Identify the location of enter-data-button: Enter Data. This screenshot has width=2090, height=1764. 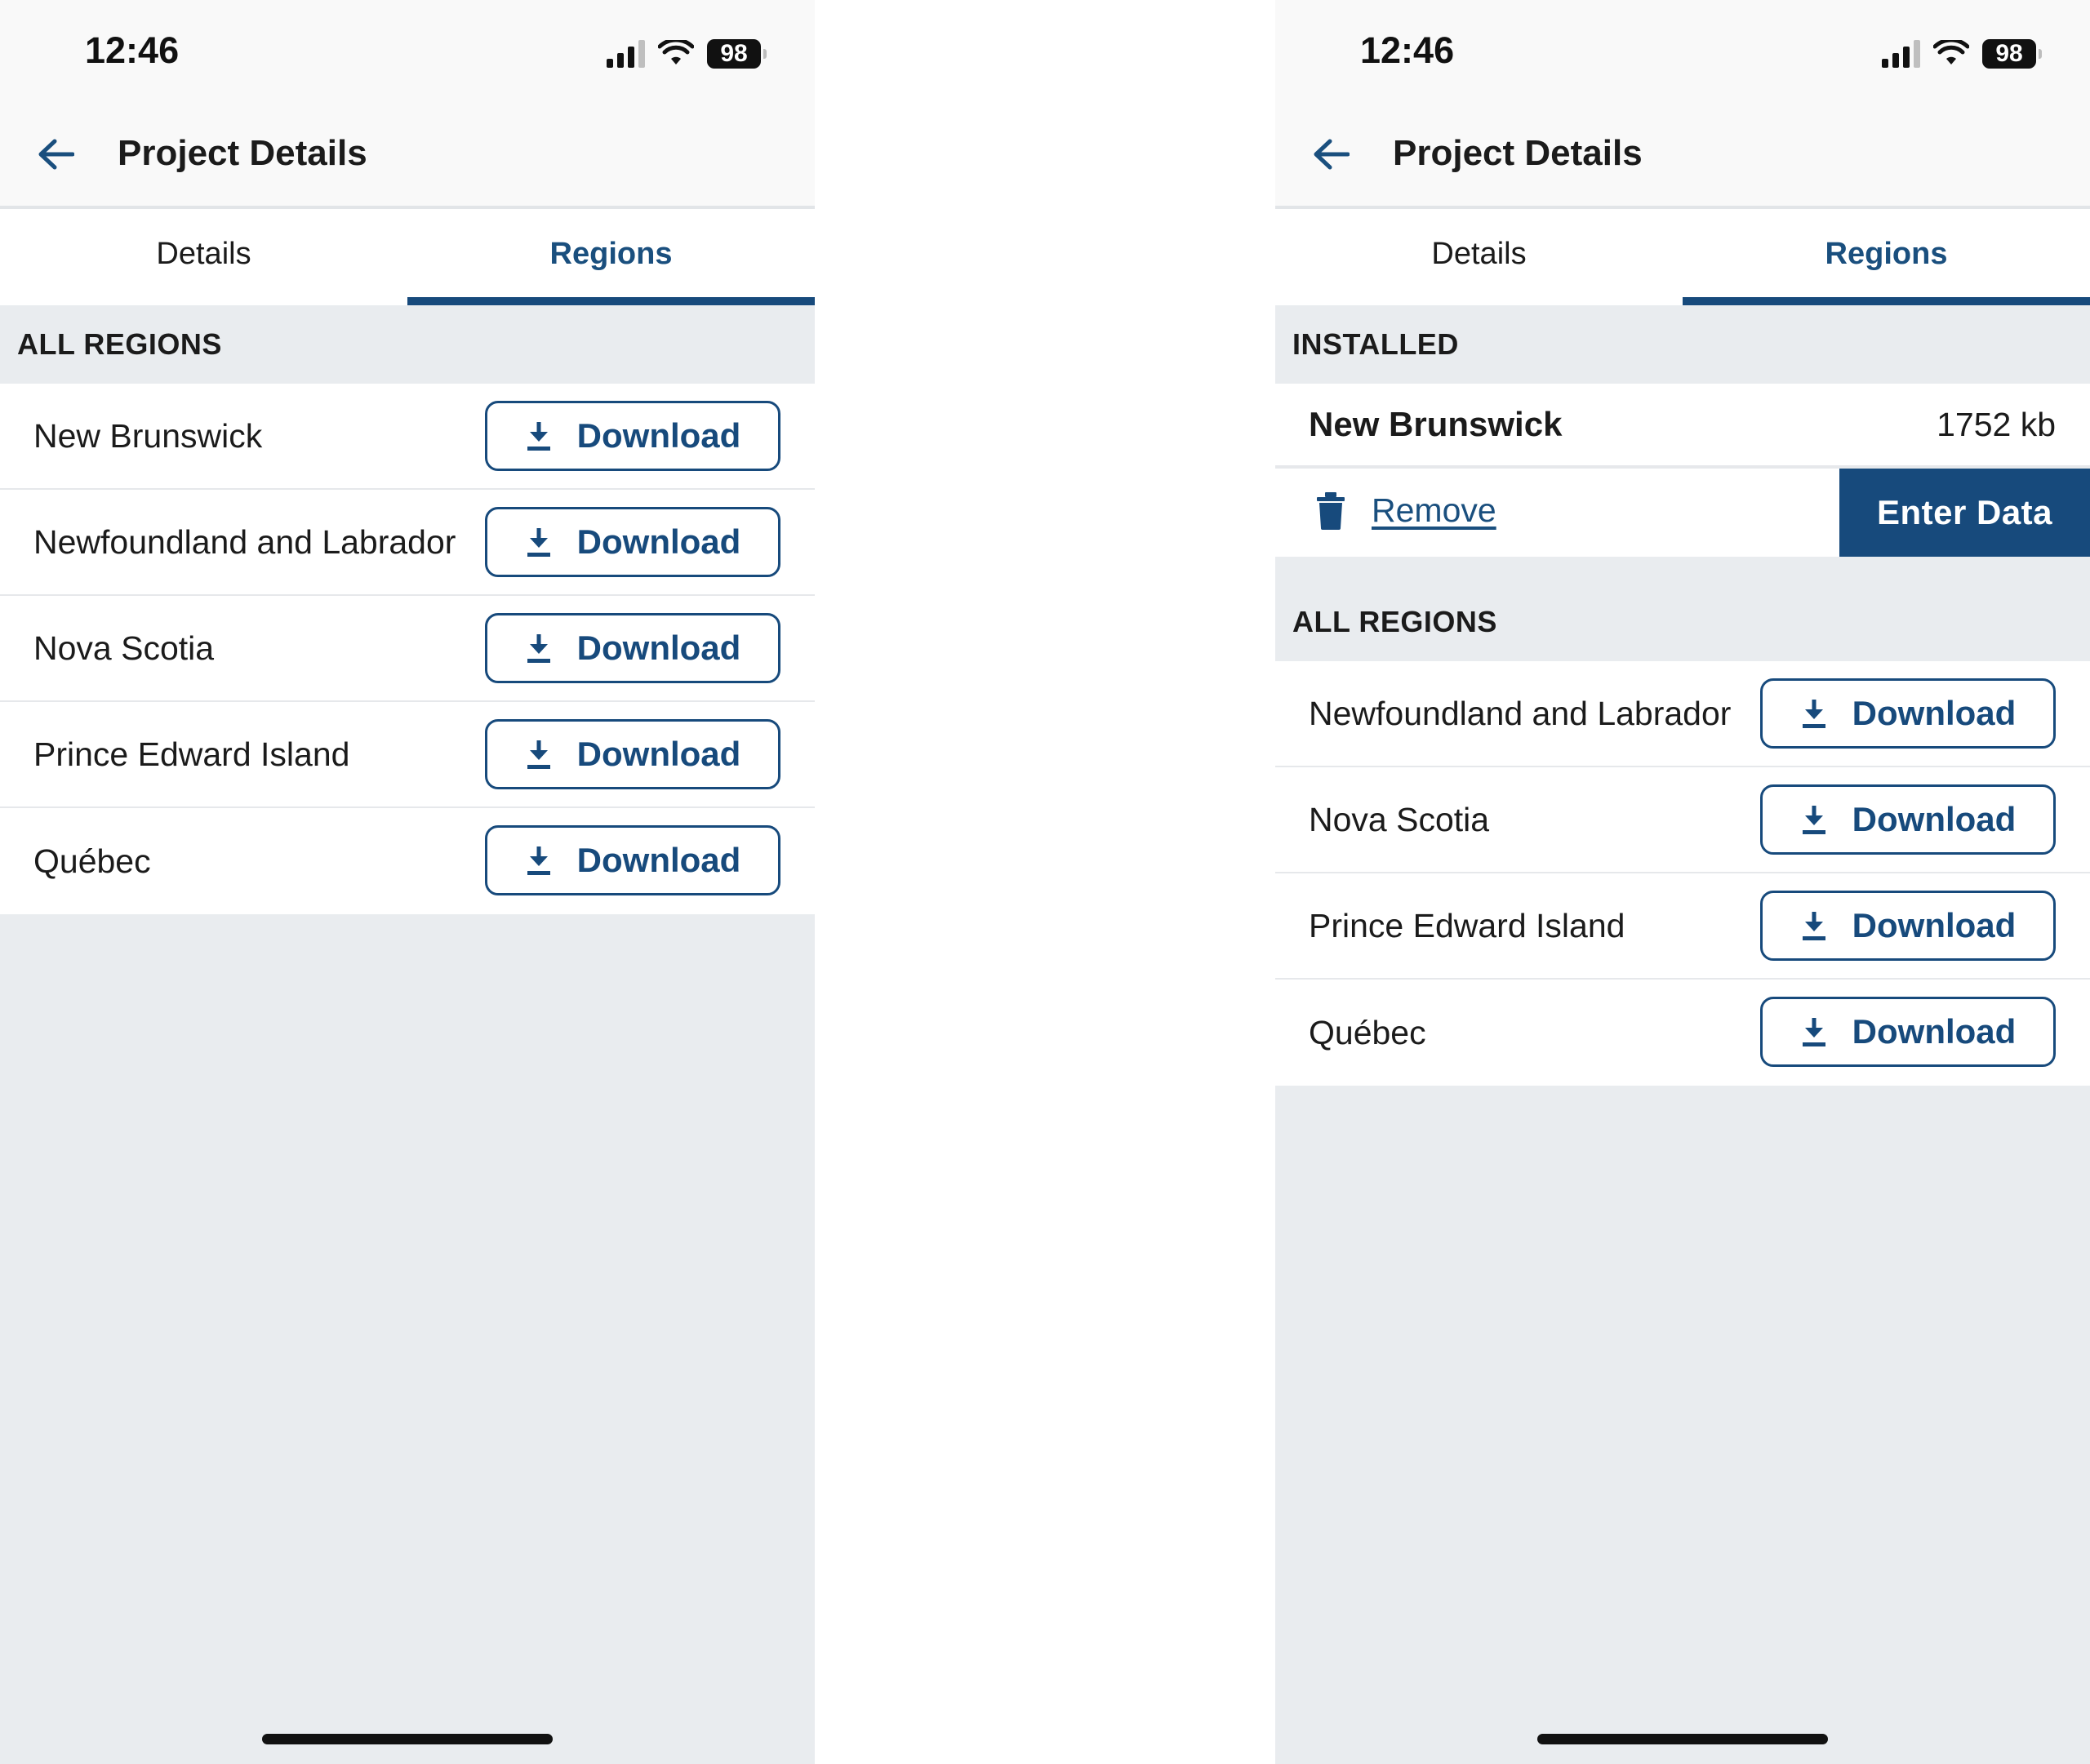
(1964, 513).